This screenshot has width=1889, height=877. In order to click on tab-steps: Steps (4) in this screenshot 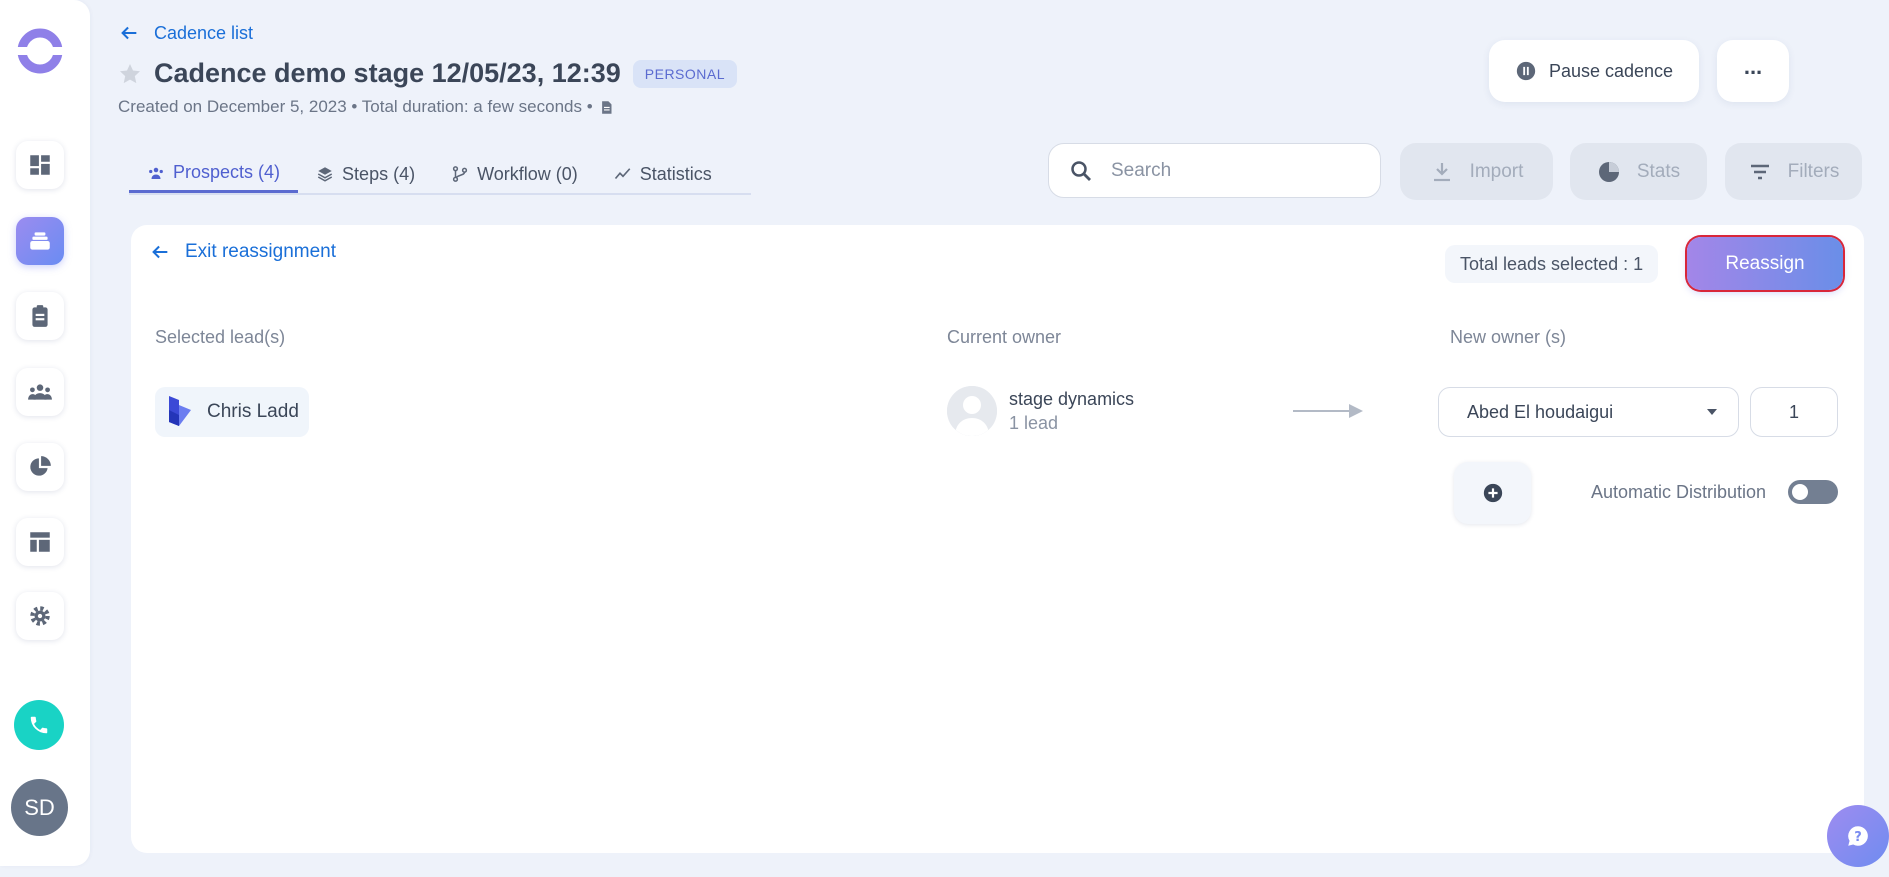, I will do `click(365, 174)`.